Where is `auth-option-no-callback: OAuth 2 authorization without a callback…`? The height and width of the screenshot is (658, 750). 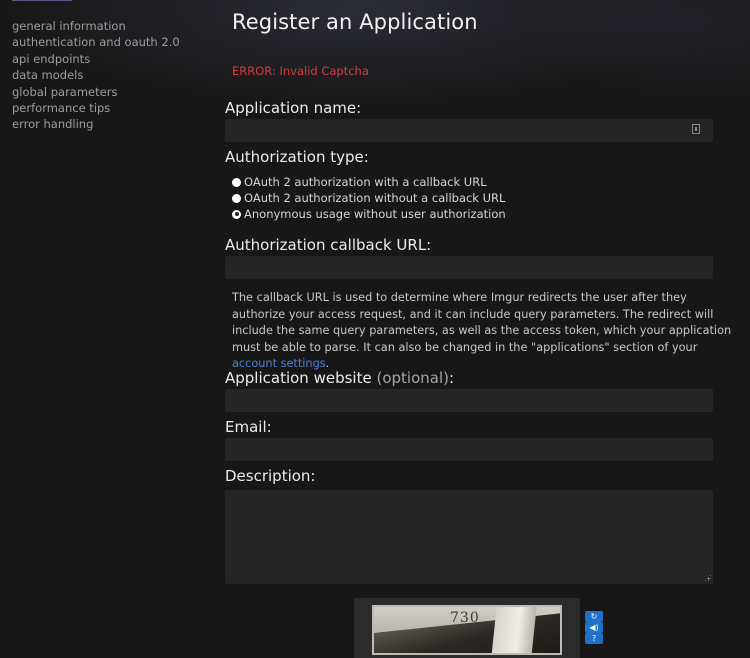
auth-option-no-callback: OAuth 2 authorization without a callback… is located at coordinates (368, 198).